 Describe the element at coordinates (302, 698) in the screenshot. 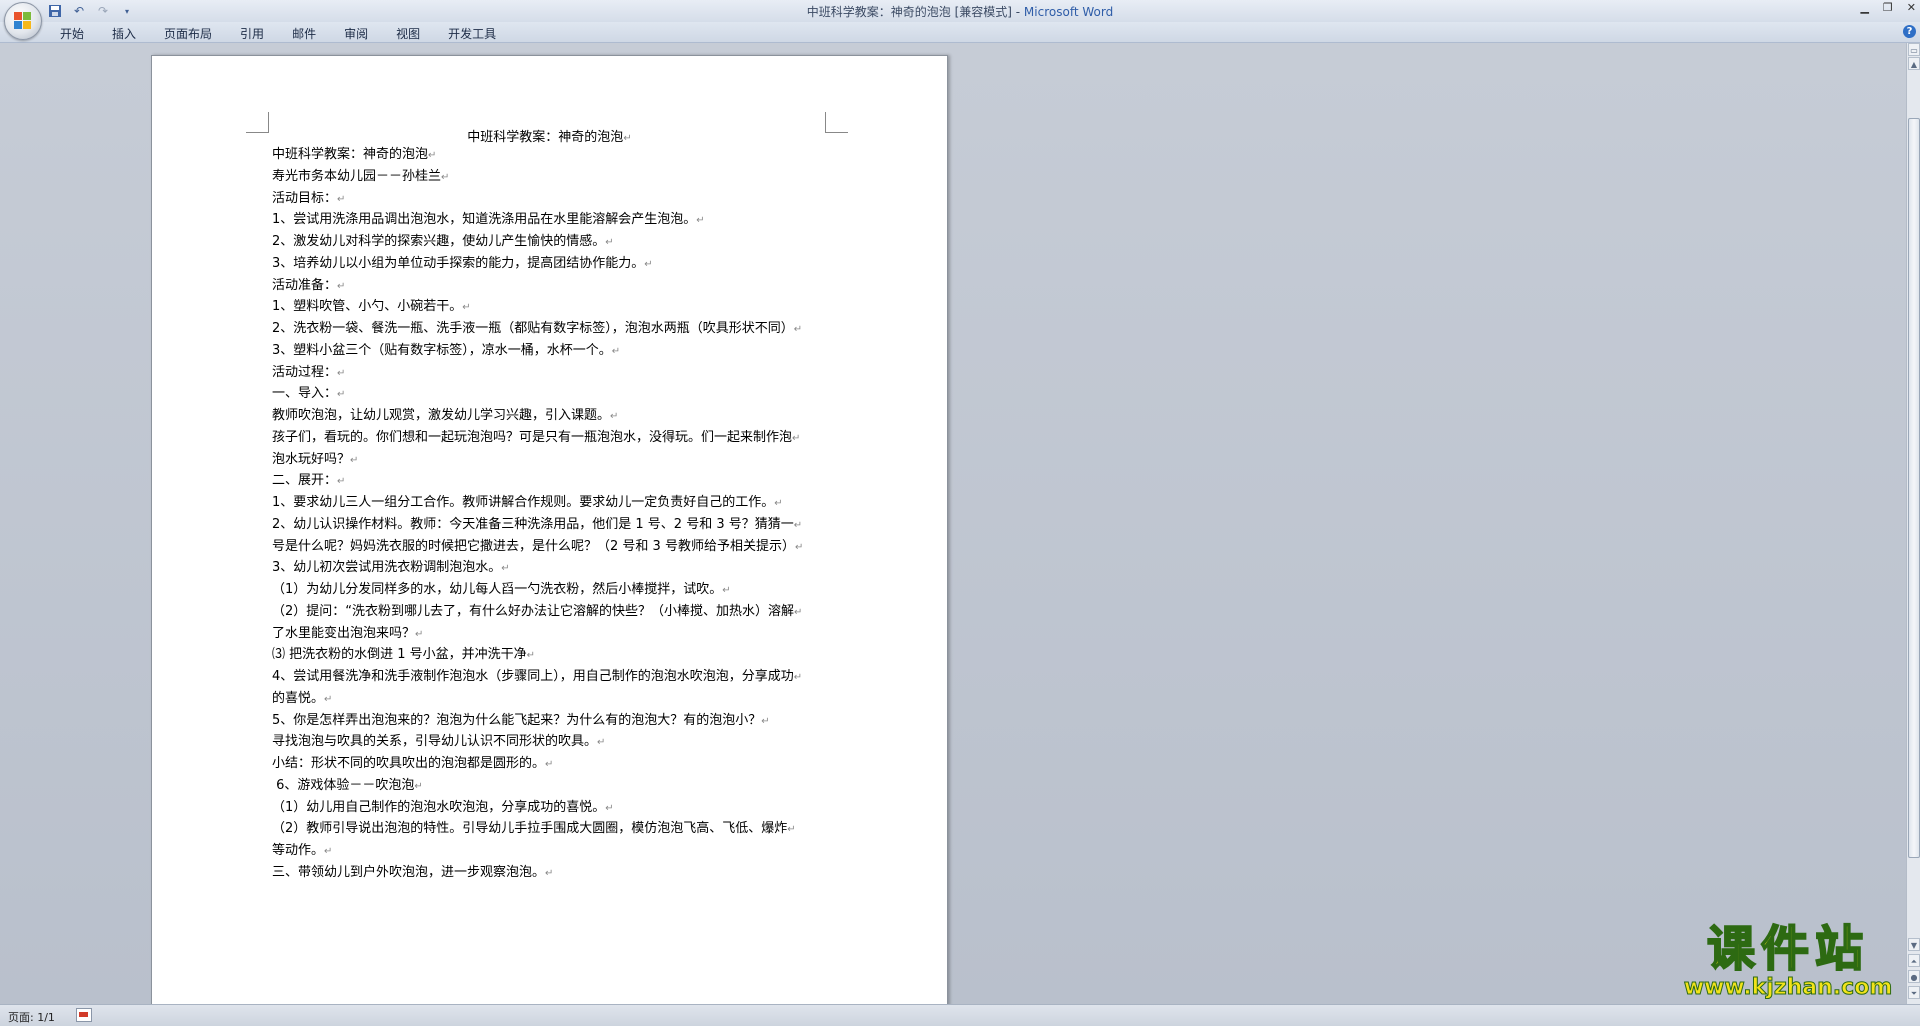

I see `document-line: 的喜悦。↵` at that location.